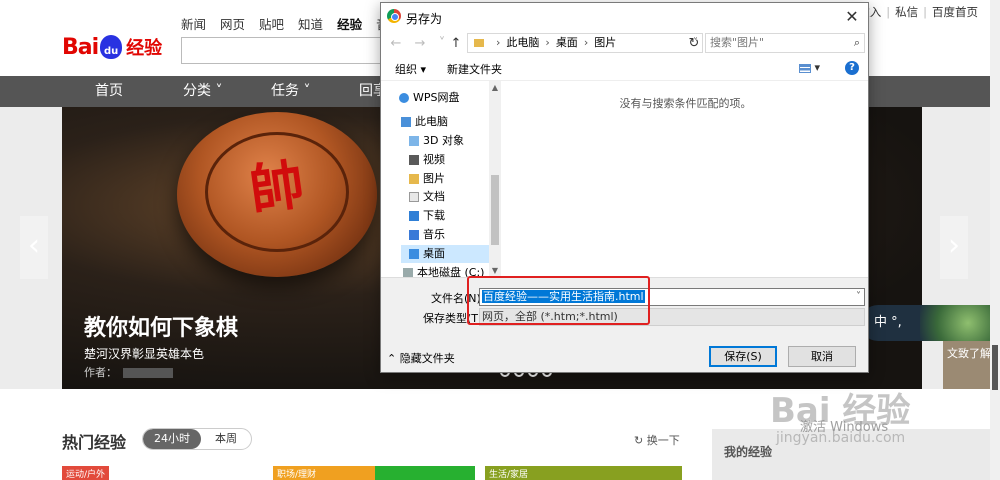  Describe the element at coordinates (414, 235) in the screenshot. I see `music-icon` at that location.